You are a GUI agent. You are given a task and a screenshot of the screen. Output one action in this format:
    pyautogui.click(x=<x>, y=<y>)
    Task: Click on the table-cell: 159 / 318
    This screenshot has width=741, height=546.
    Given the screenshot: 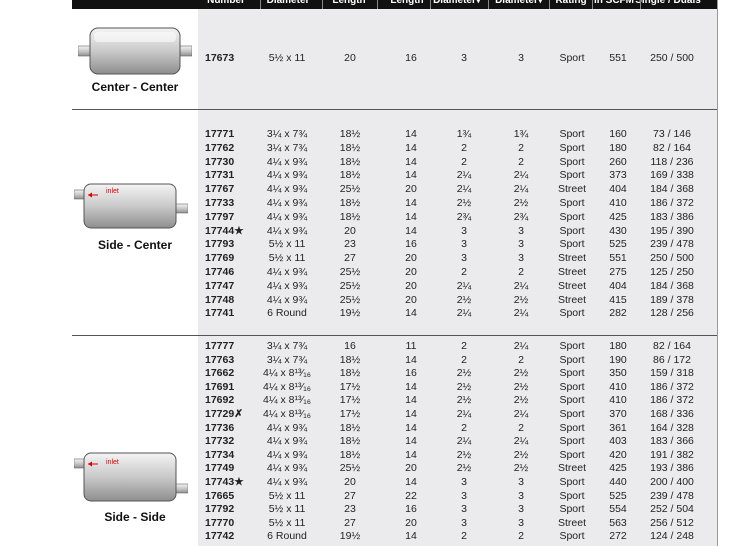 What is the action you would take?
    pyautogui.click(x=672, y=373)
    